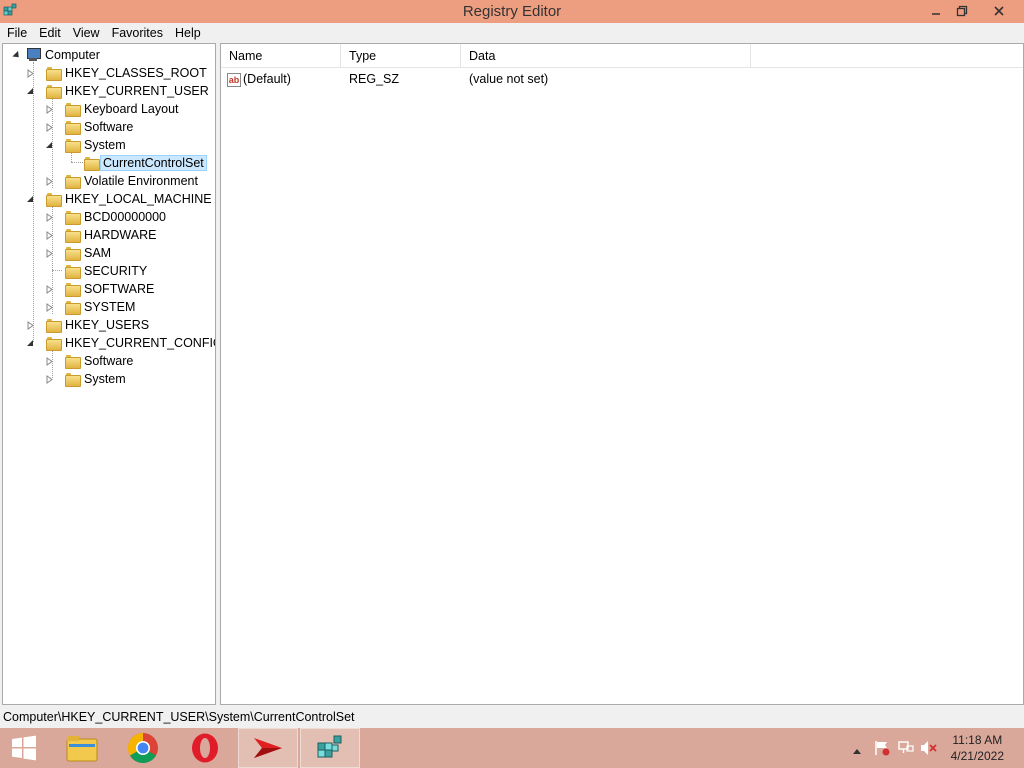 The image size is (1024, 768). What do you see at coordinates (268, 748) in the screenshot?
I see `taskbar-foxit-reader` at bounding box center [268, 748].